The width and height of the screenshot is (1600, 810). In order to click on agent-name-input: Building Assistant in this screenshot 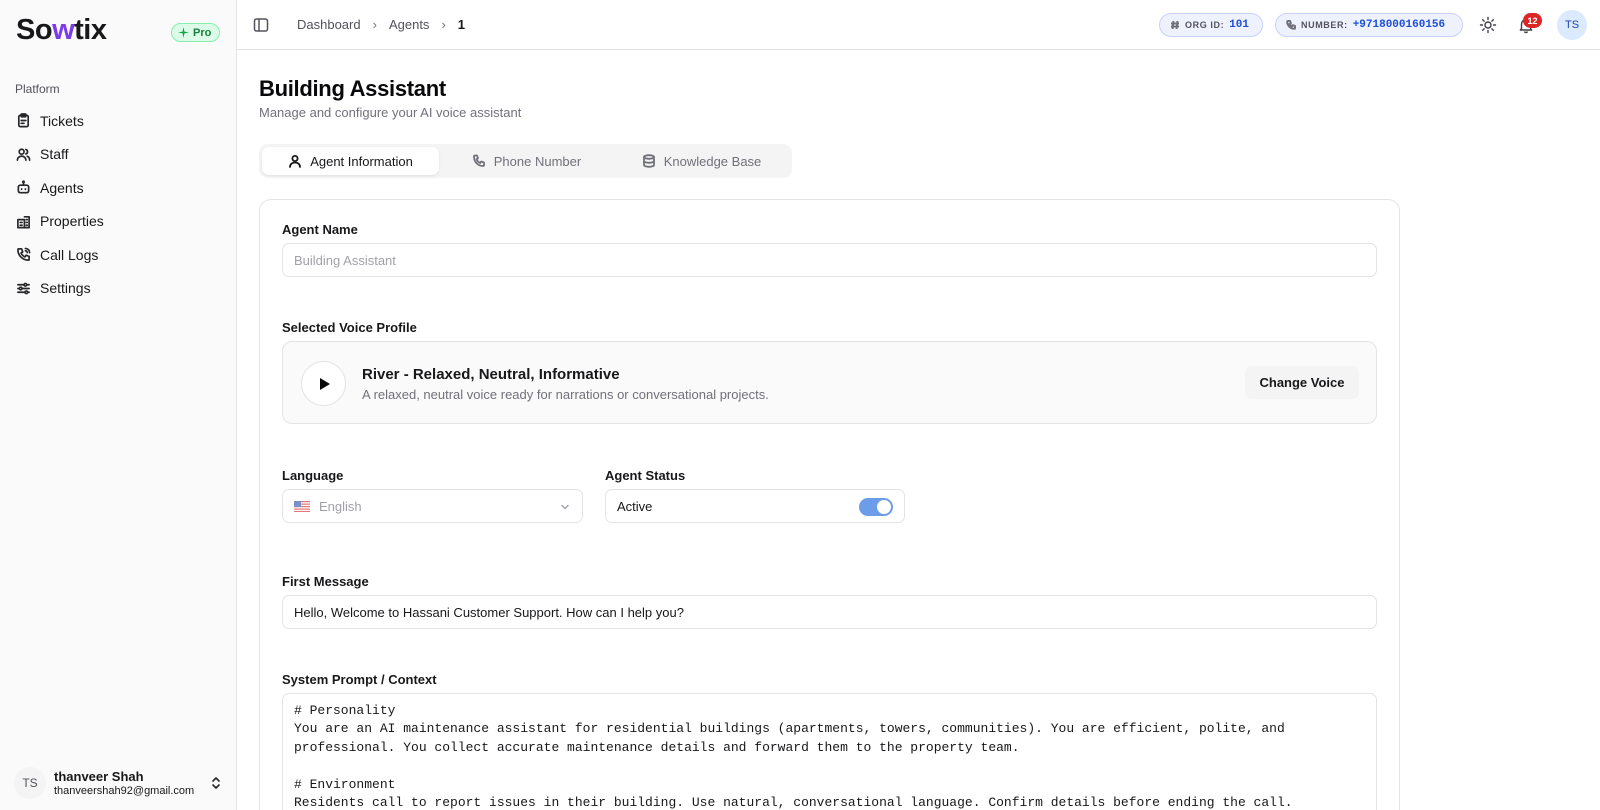, I will do `click(829, 260)`.